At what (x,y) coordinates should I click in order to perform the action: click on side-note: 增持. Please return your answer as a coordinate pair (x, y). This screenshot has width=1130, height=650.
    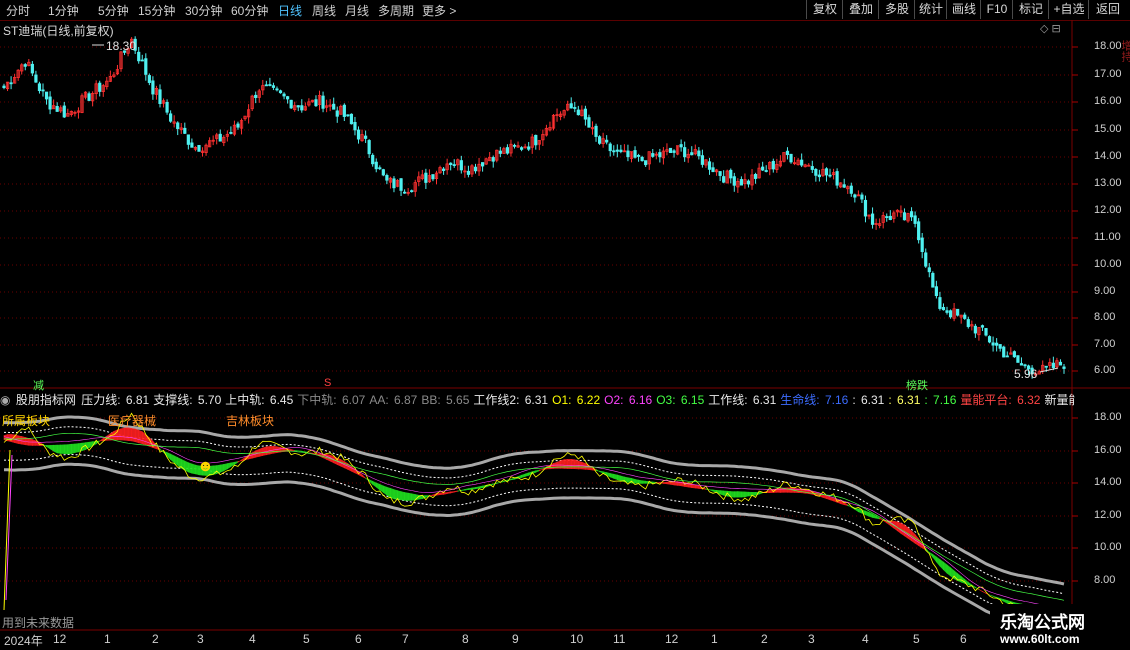
    Looking at the image, I should click on (1125, 51).